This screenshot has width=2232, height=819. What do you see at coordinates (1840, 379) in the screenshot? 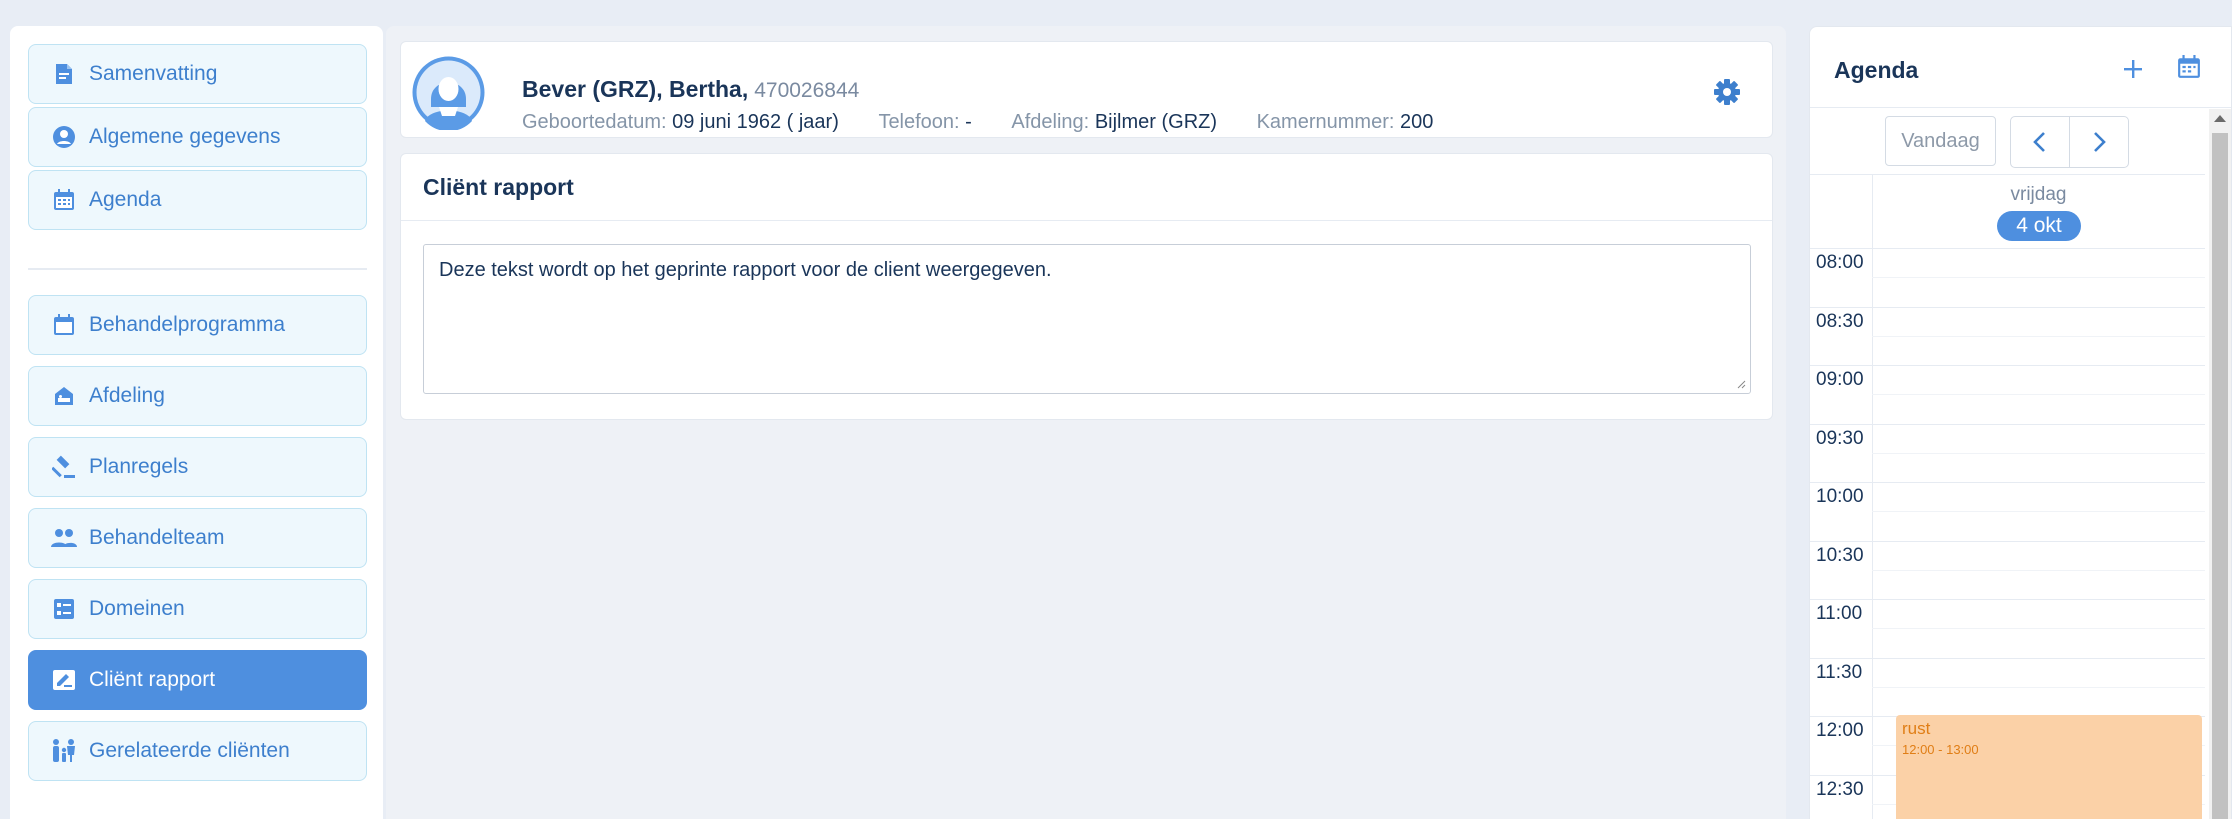
I see `agenda-time-label: 09:00` at bounding box center [1840, 379].